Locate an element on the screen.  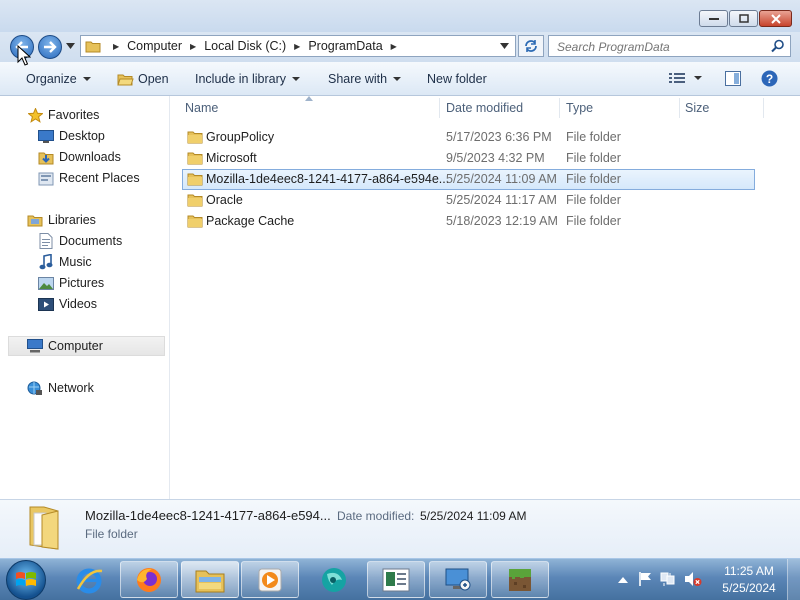
column-date-label: Date modified is located at coordinates (485, 108).